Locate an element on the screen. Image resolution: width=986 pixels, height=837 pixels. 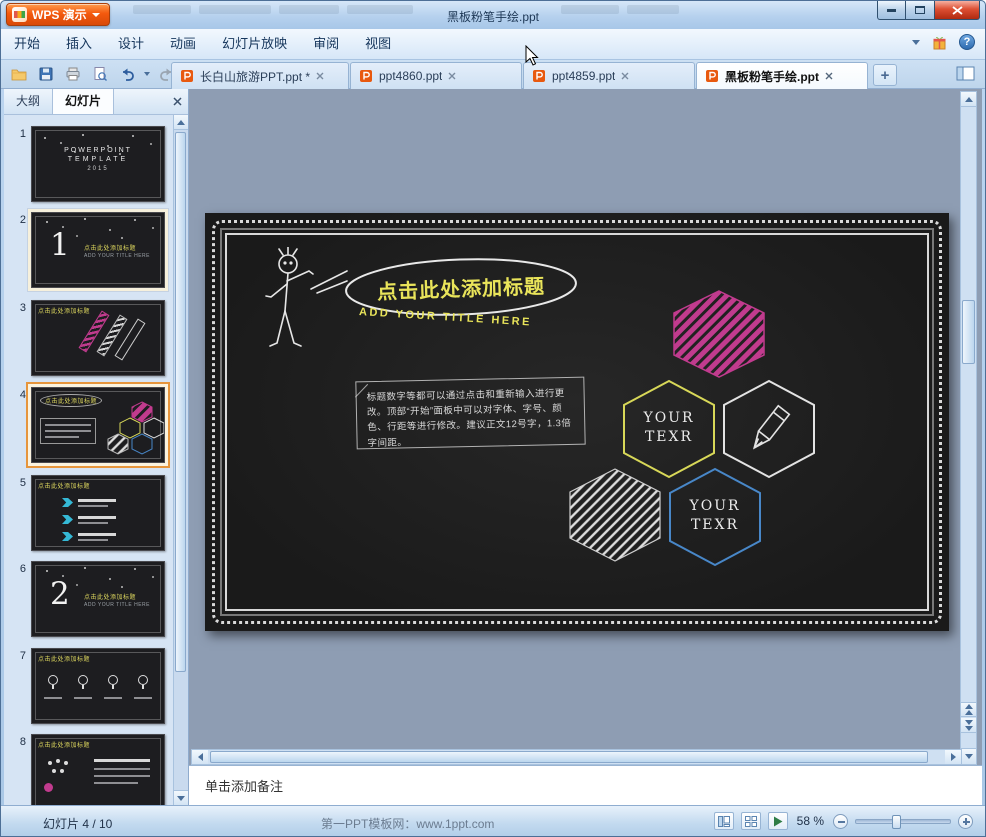
ribbon-collapse-chevron-icon is located at coordinates (916, 42).